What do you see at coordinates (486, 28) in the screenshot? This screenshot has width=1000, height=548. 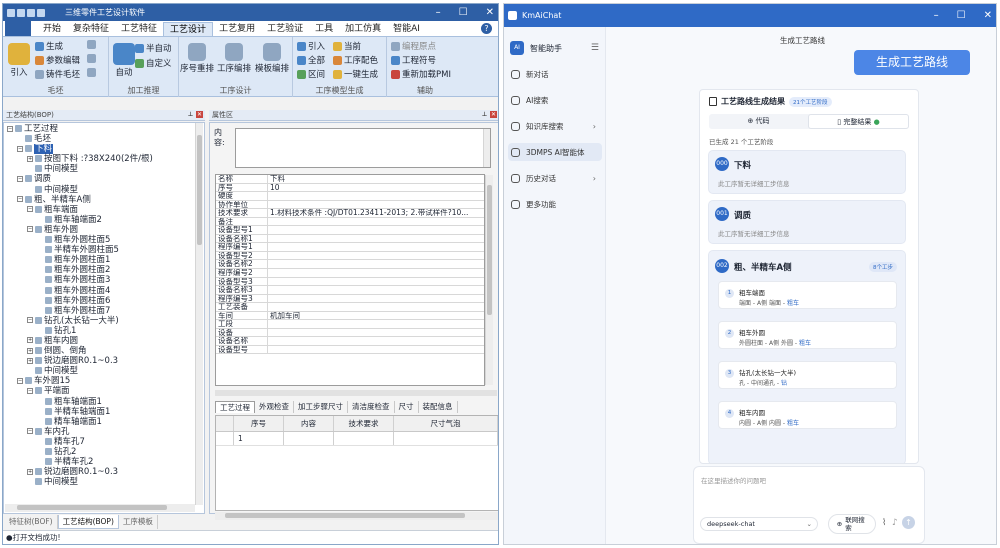 I see `help-icon: ?` at bounding box center [486, 28].